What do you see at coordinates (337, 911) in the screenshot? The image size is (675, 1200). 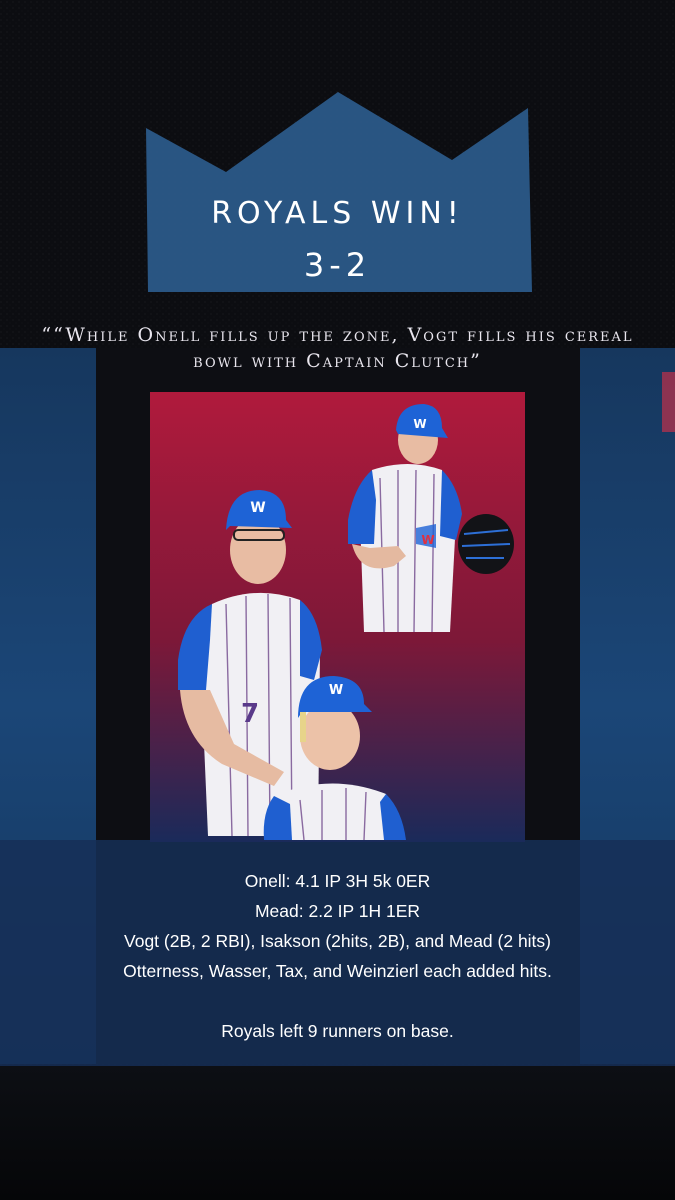 I see `stat-line: Mead: 2.2 IP 1H 1ER` at bounding box center [337, 911].